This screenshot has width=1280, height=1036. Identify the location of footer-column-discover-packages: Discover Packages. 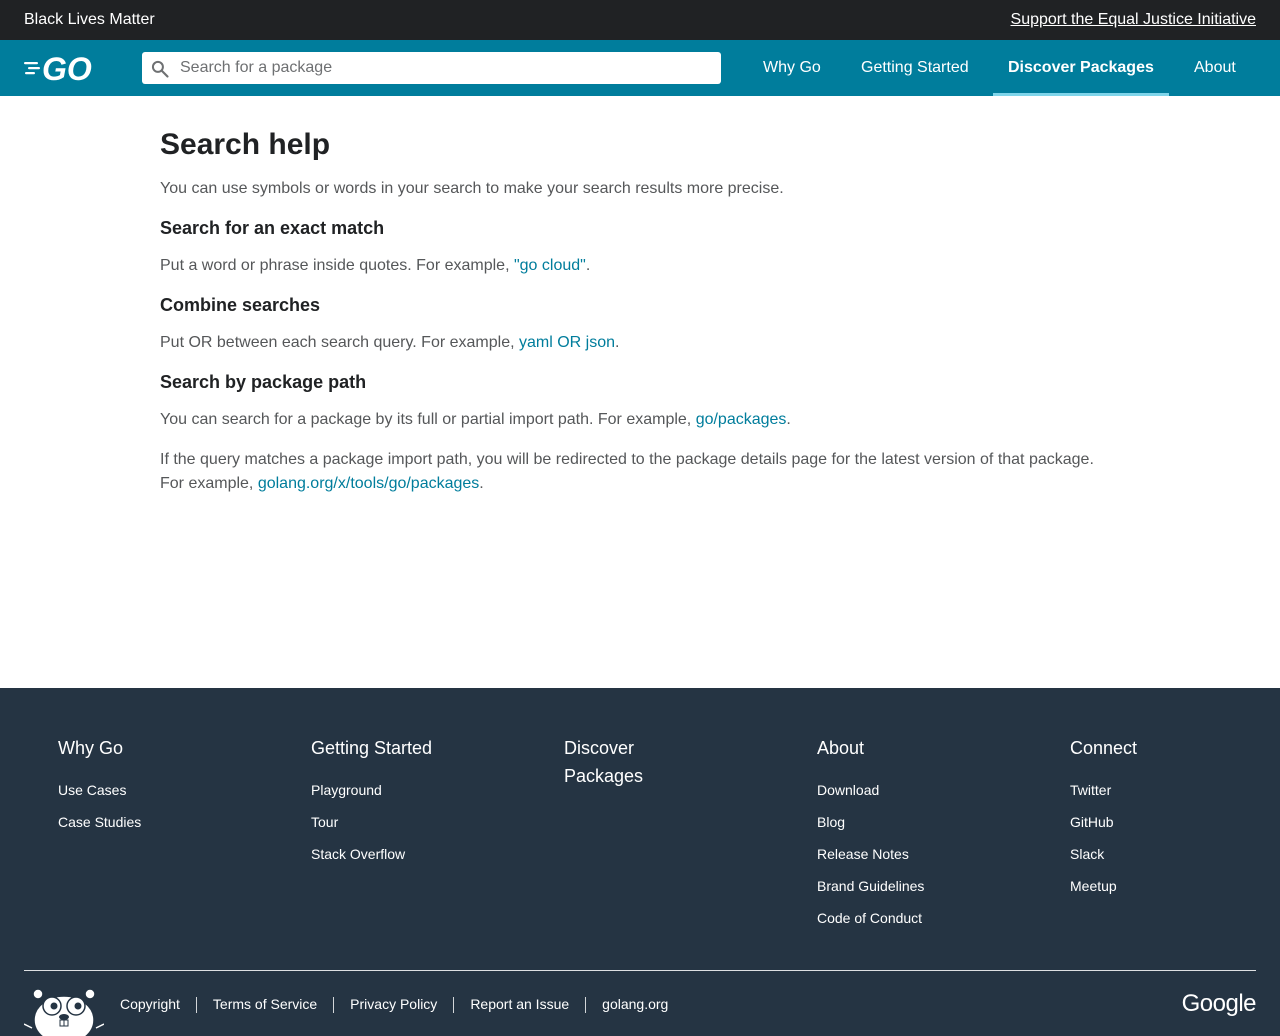
(619, 762).